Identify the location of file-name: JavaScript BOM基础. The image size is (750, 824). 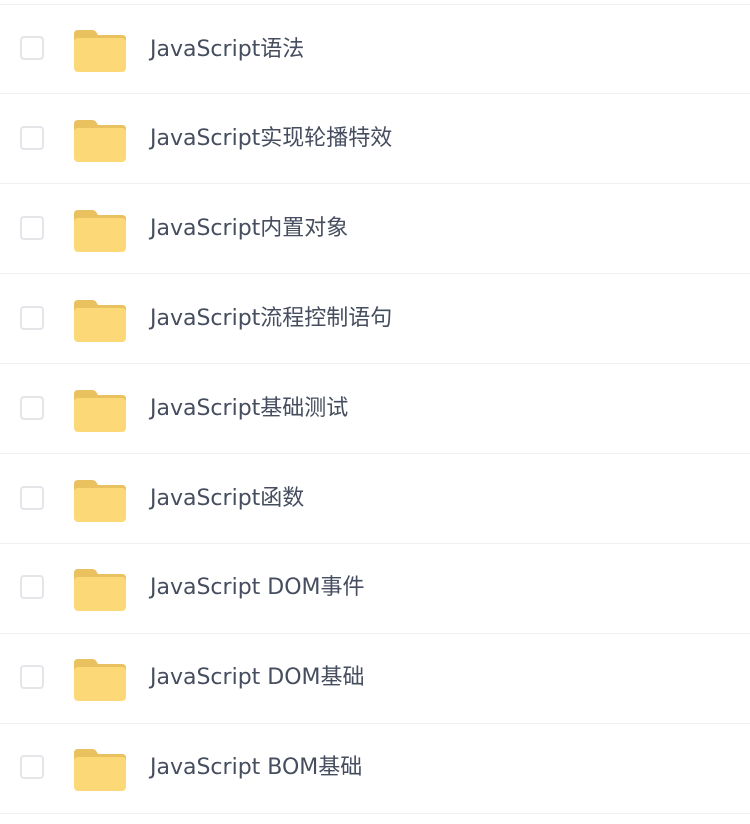
(256, 768).